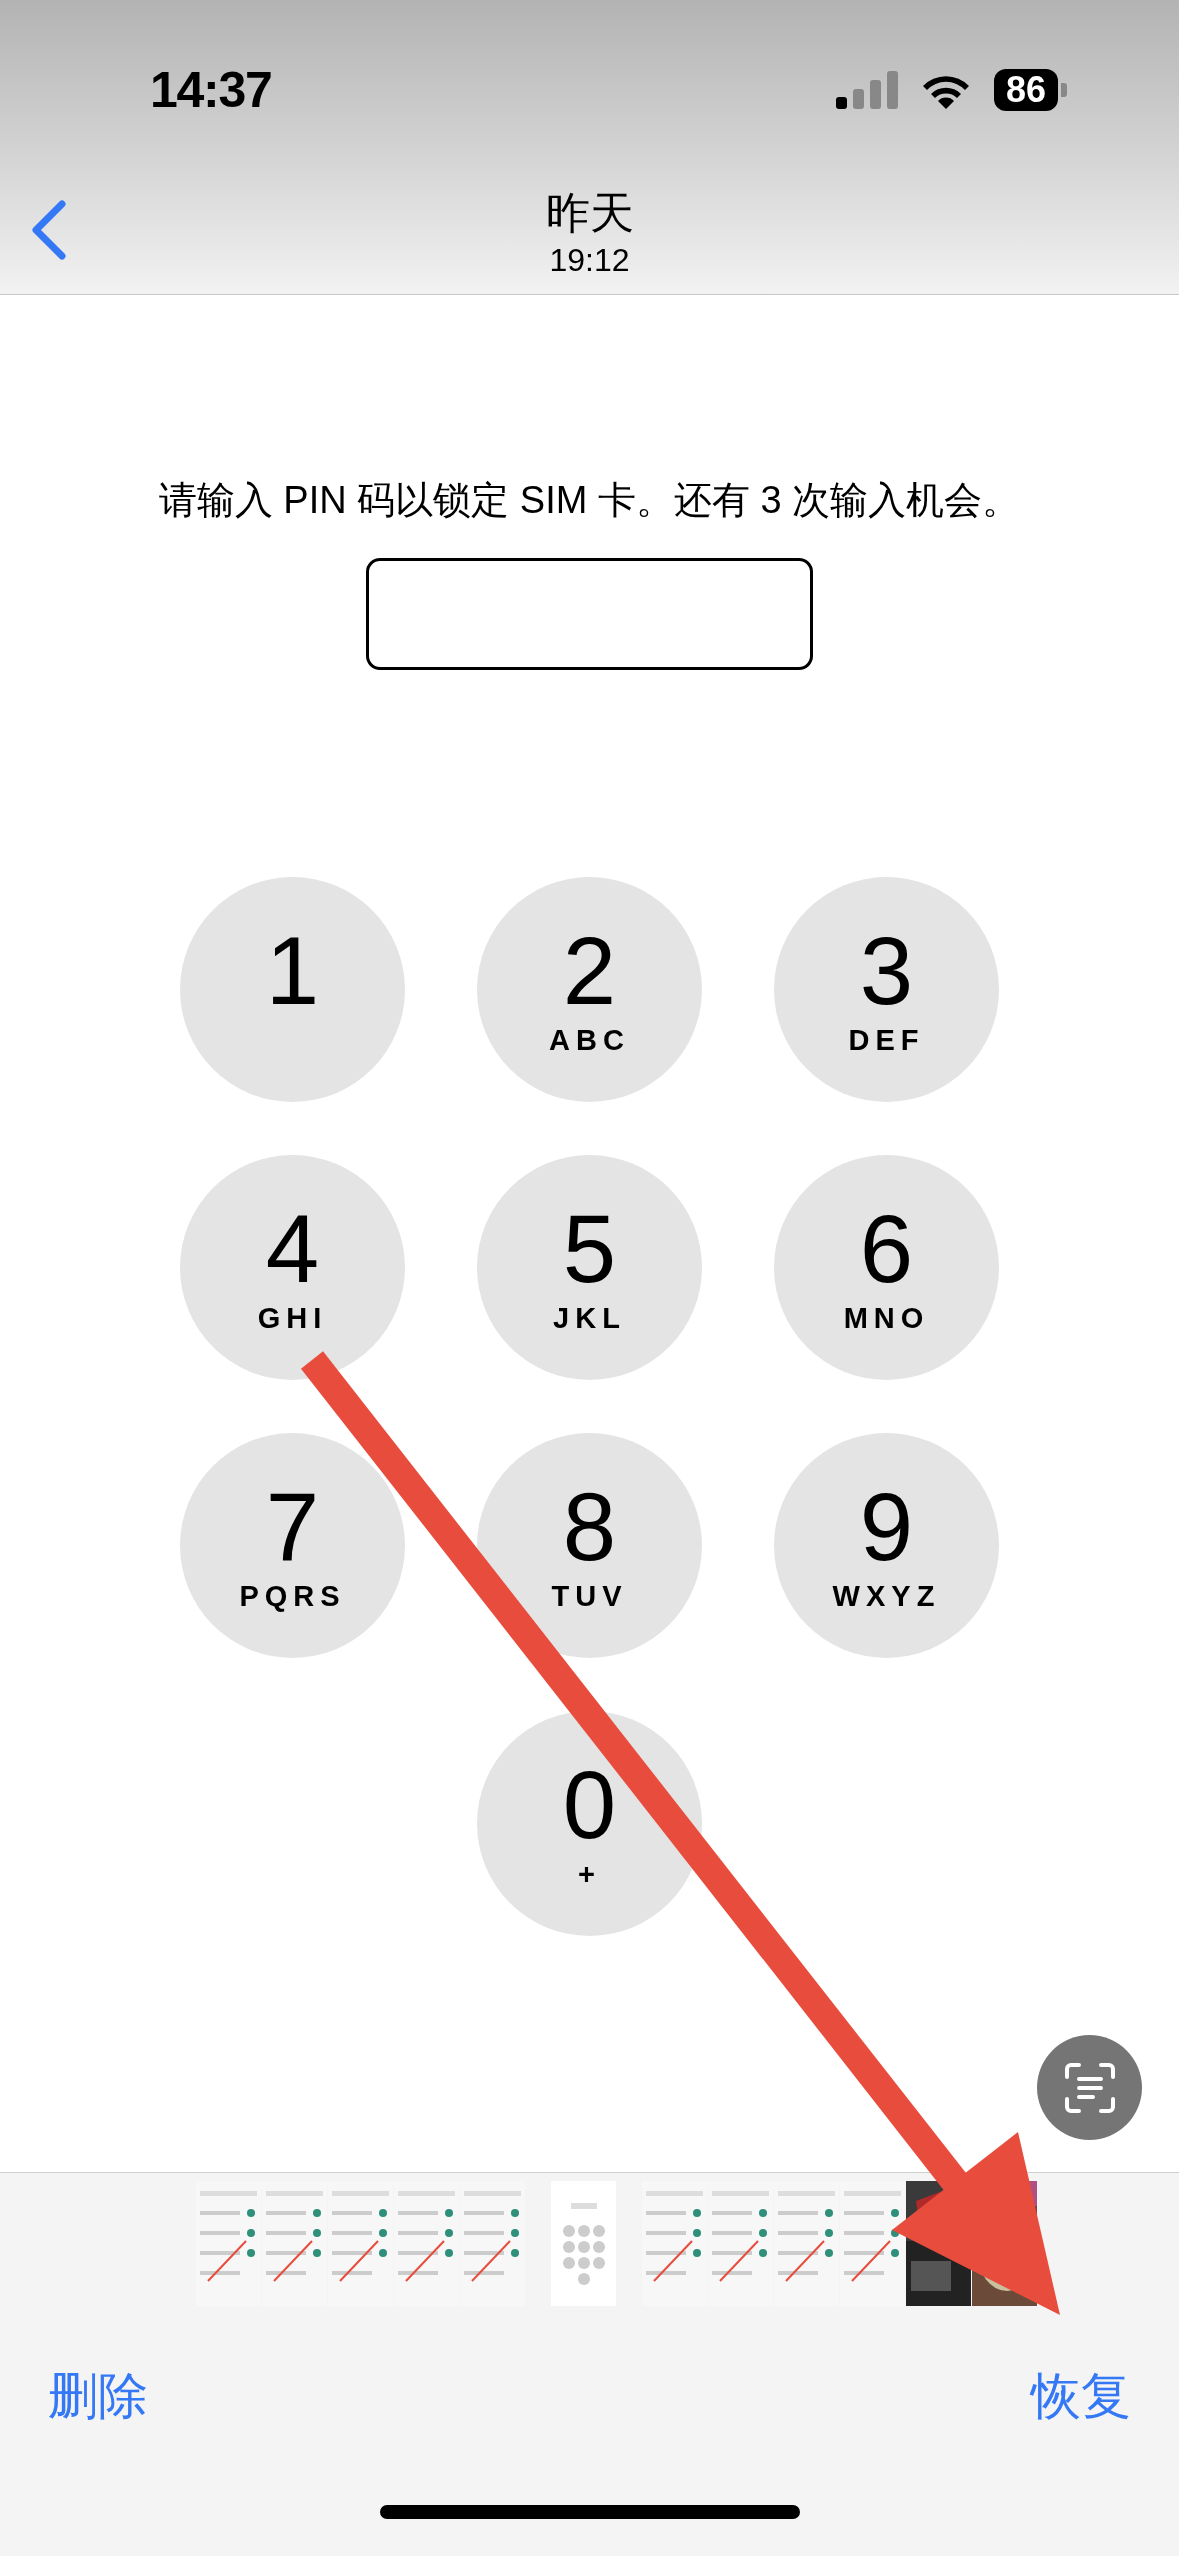 The image size is (1179, 2556). I want to click on keypad-key: 1, so click(292, 989).